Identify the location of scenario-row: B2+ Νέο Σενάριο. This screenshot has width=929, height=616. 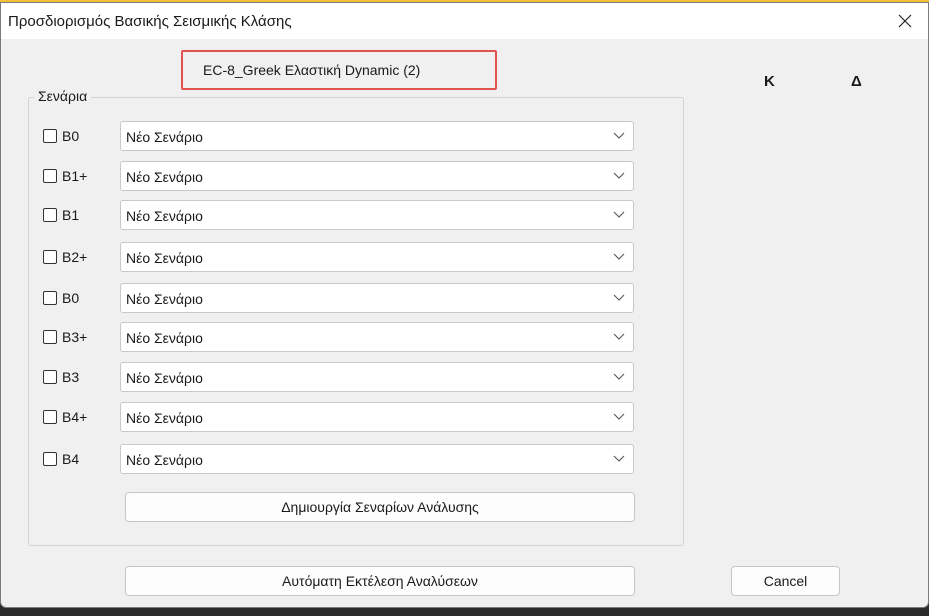
(464, 257).